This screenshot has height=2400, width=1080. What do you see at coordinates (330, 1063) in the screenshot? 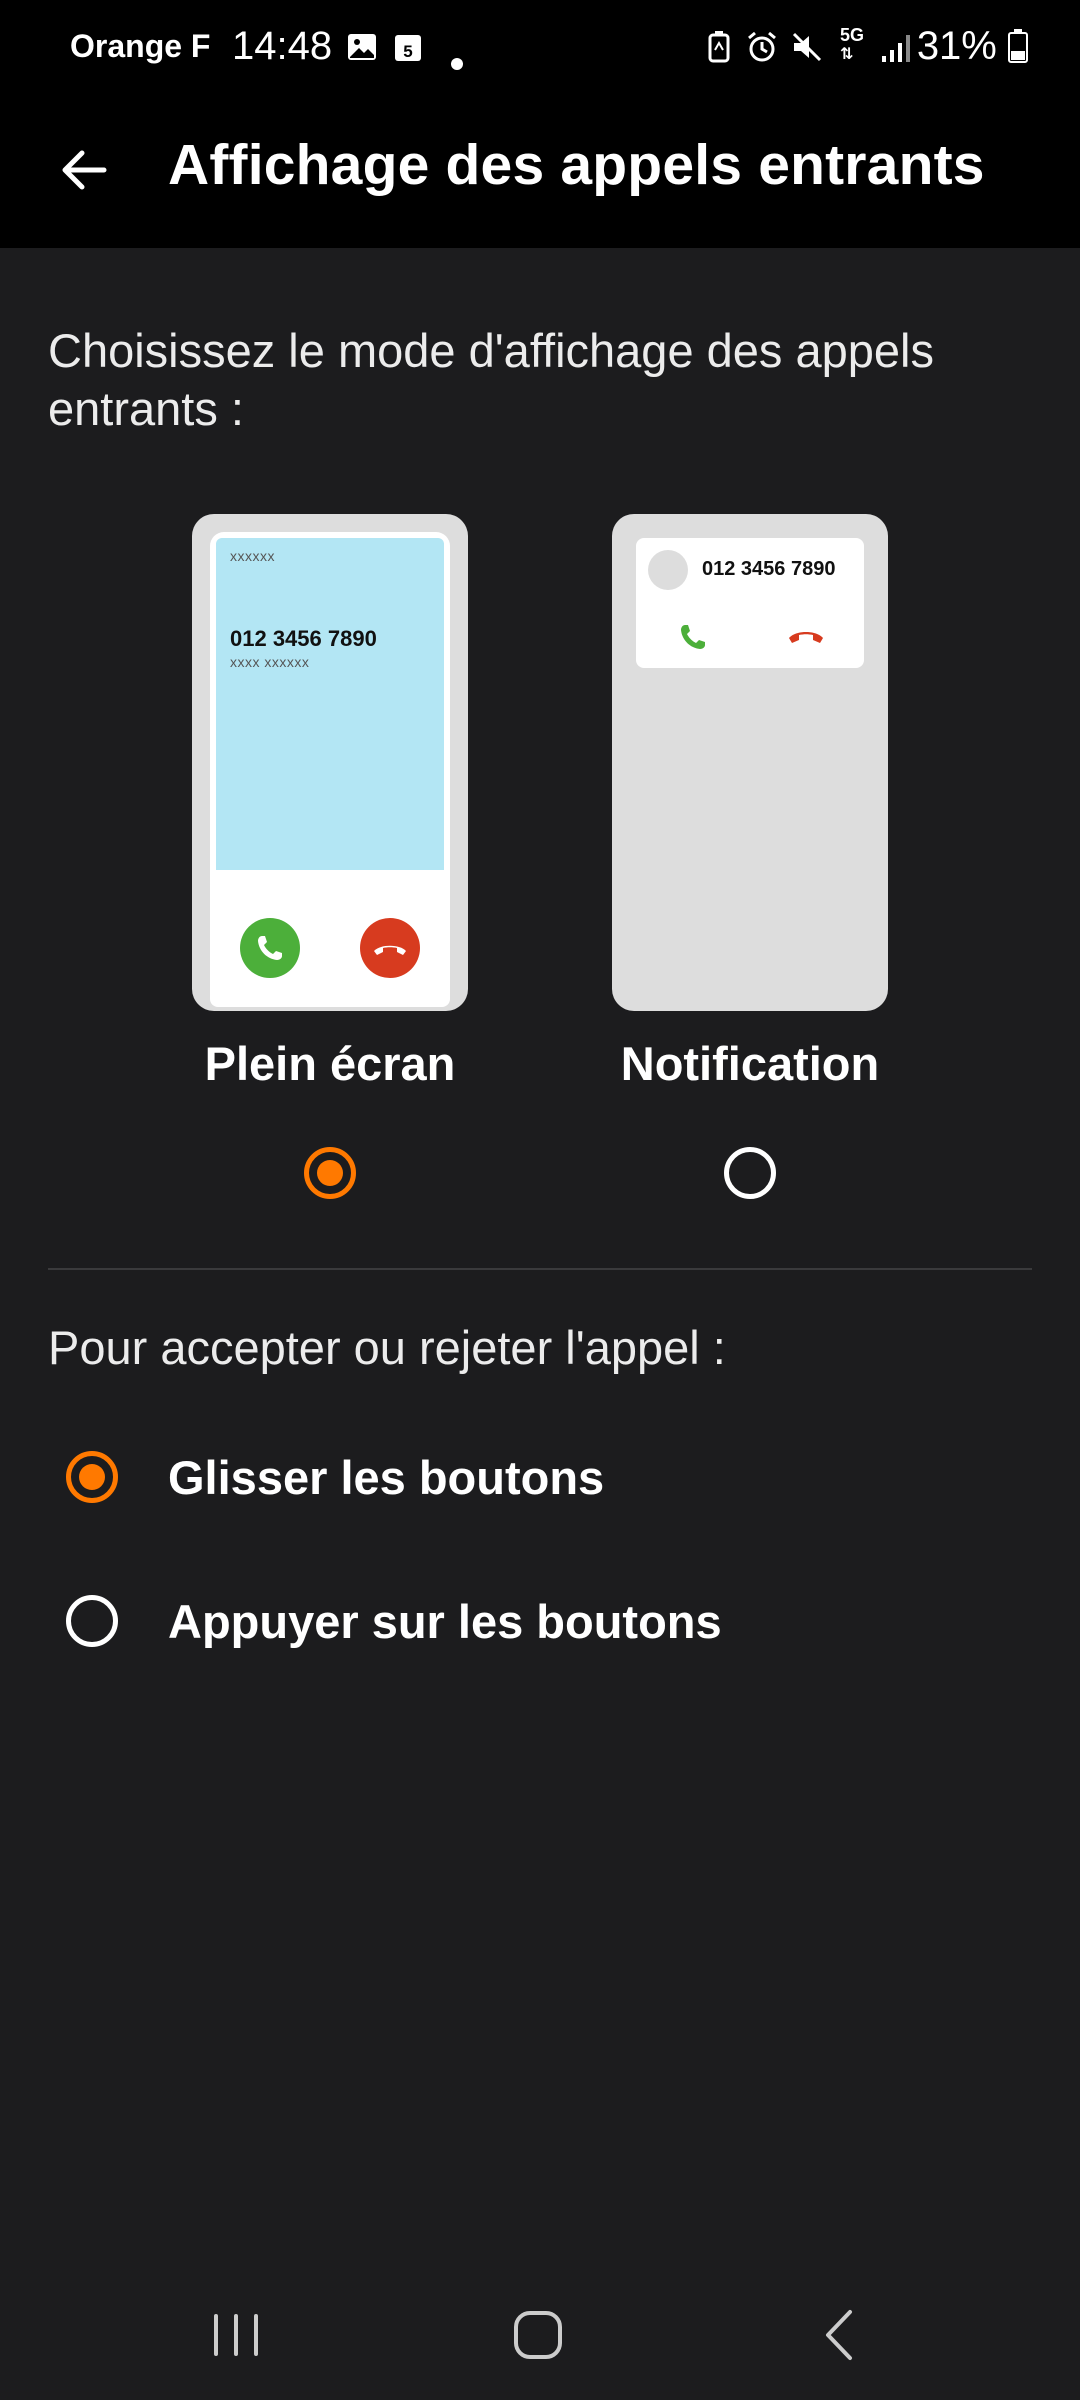
I see `fullscreen-option-label: Plein écran` at bounding box center [330, 1063].